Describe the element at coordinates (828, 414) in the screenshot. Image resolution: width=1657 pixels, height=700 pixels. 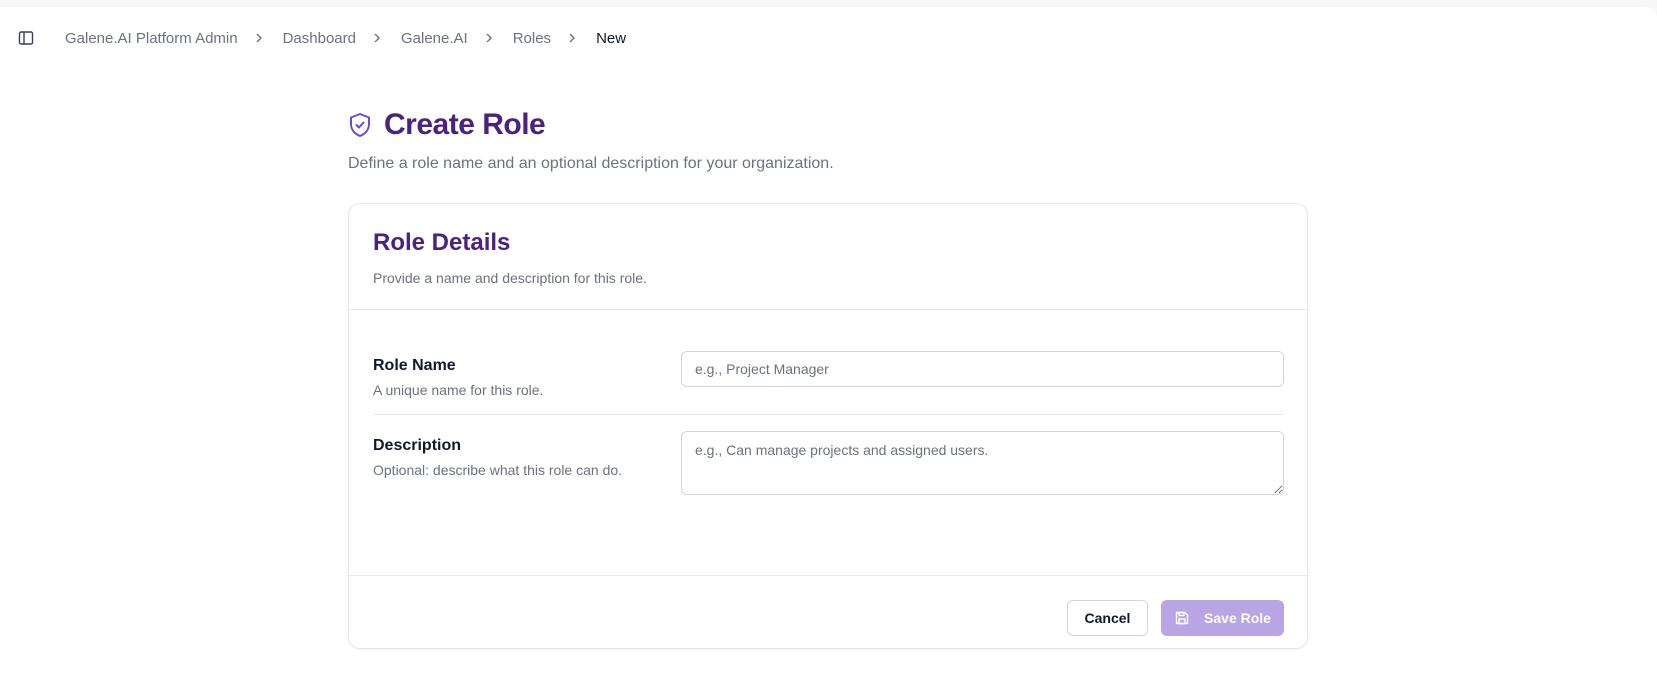
I see `field-divider` at that location.